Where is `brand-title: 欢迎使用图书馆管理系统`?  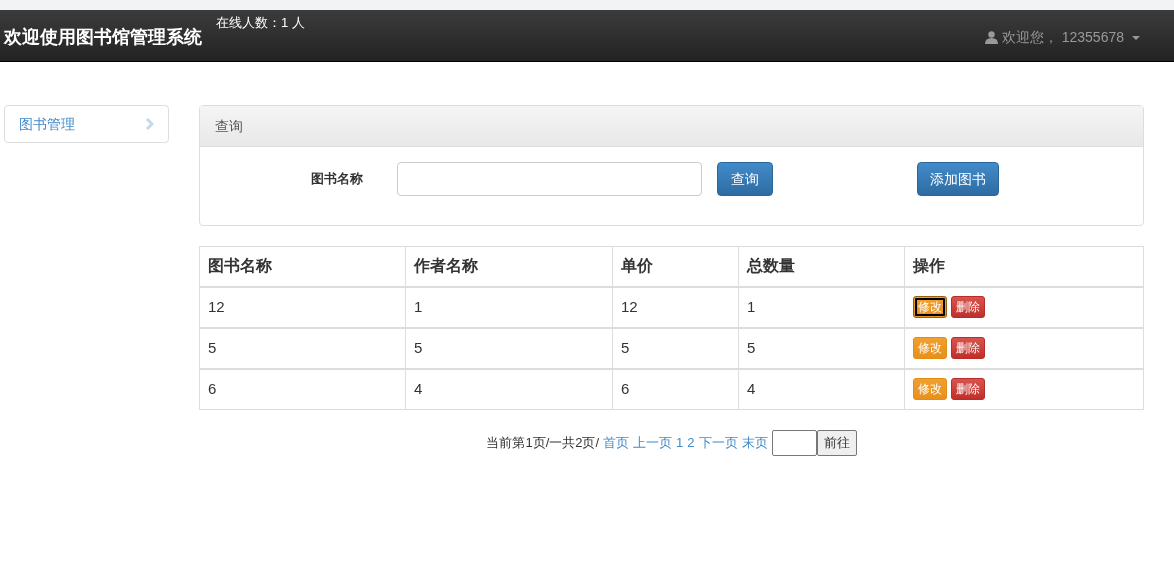
brand-title: 欢迎使用图书馆管理系统 is located at coordinates (103, 37).